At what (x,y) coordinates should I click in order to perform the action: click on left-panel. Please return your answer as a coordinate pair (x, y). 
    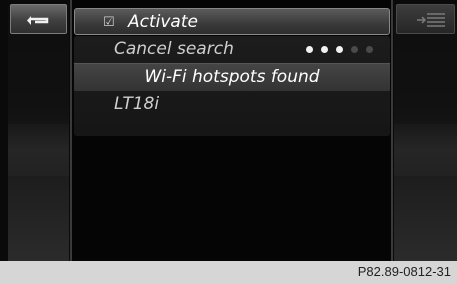
    Looking at the image, I should click on (38, 132).